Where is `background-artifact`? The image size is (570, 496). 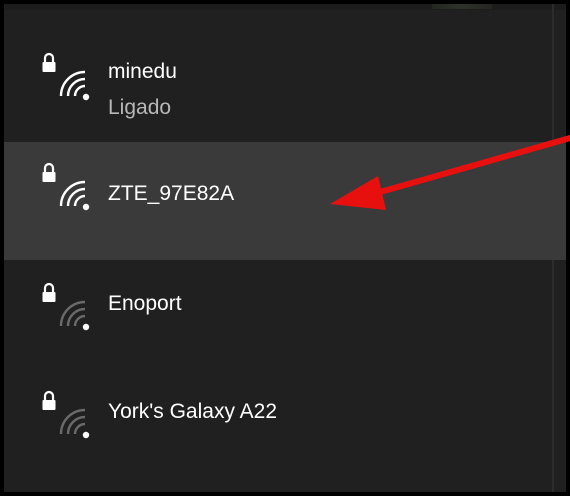
background-artifact is located at coordinates (462, 6).